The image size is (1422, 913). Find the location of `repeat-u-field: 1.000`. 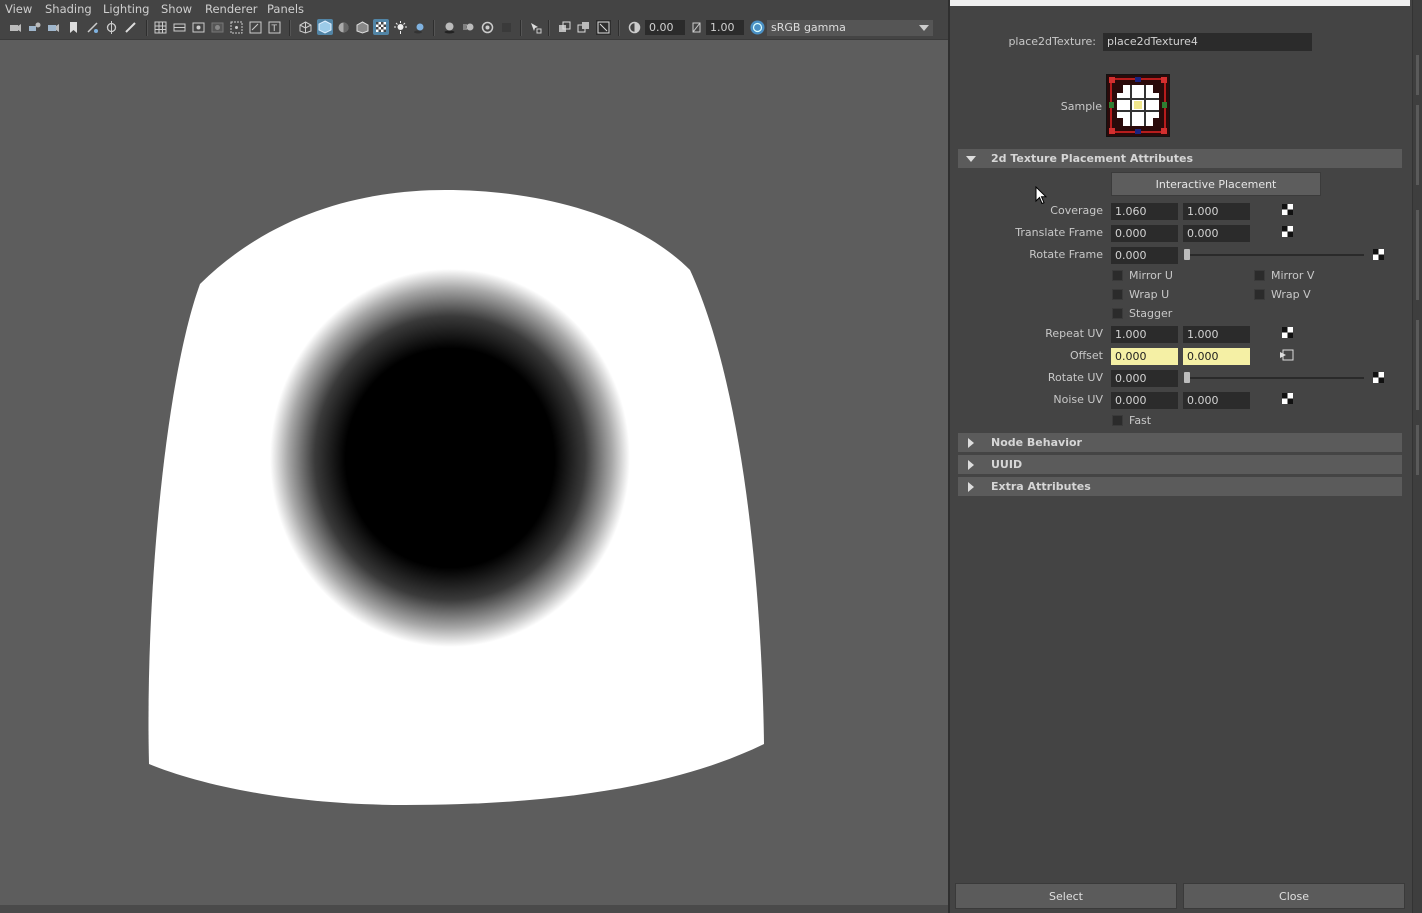

repeat-u-field: 1.000 is located at coordinates (1144, 334).